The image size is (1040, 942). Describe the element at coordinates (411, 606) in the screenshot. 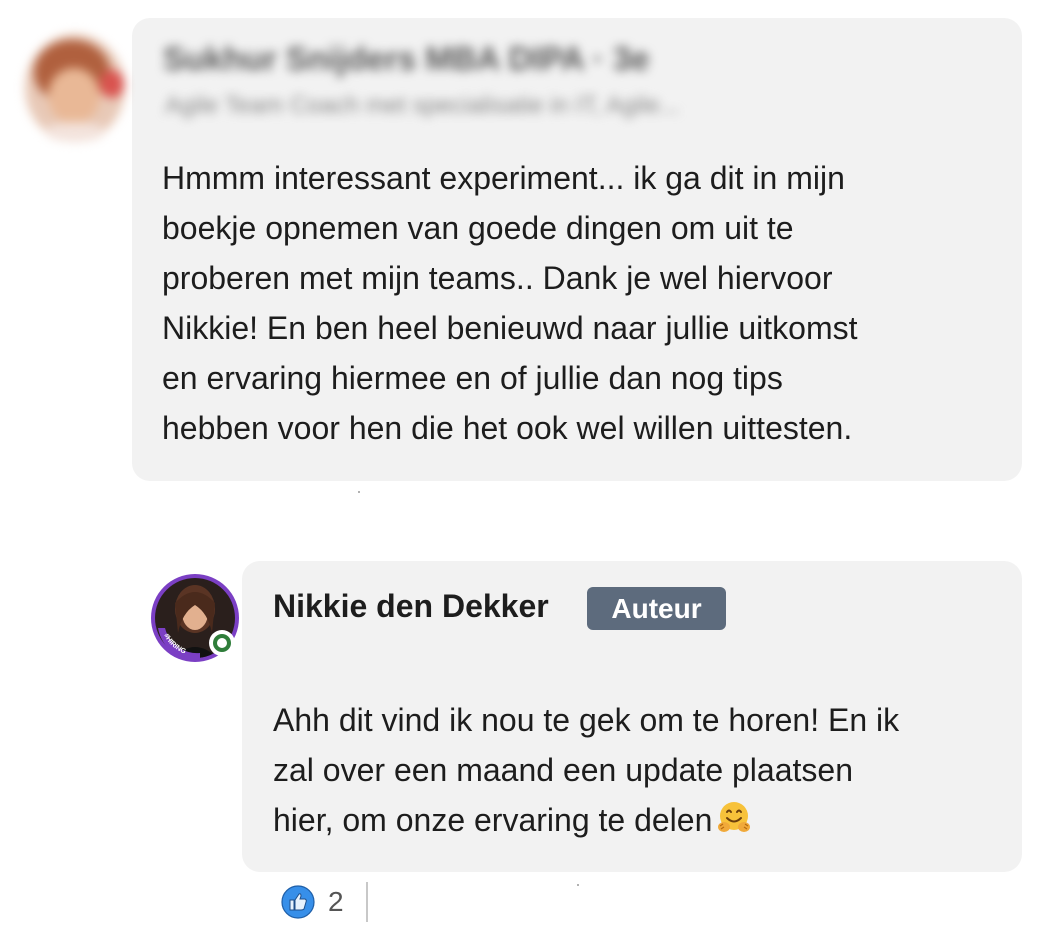

I see `reply-author-name: Nikkie den Dekker` at that location.